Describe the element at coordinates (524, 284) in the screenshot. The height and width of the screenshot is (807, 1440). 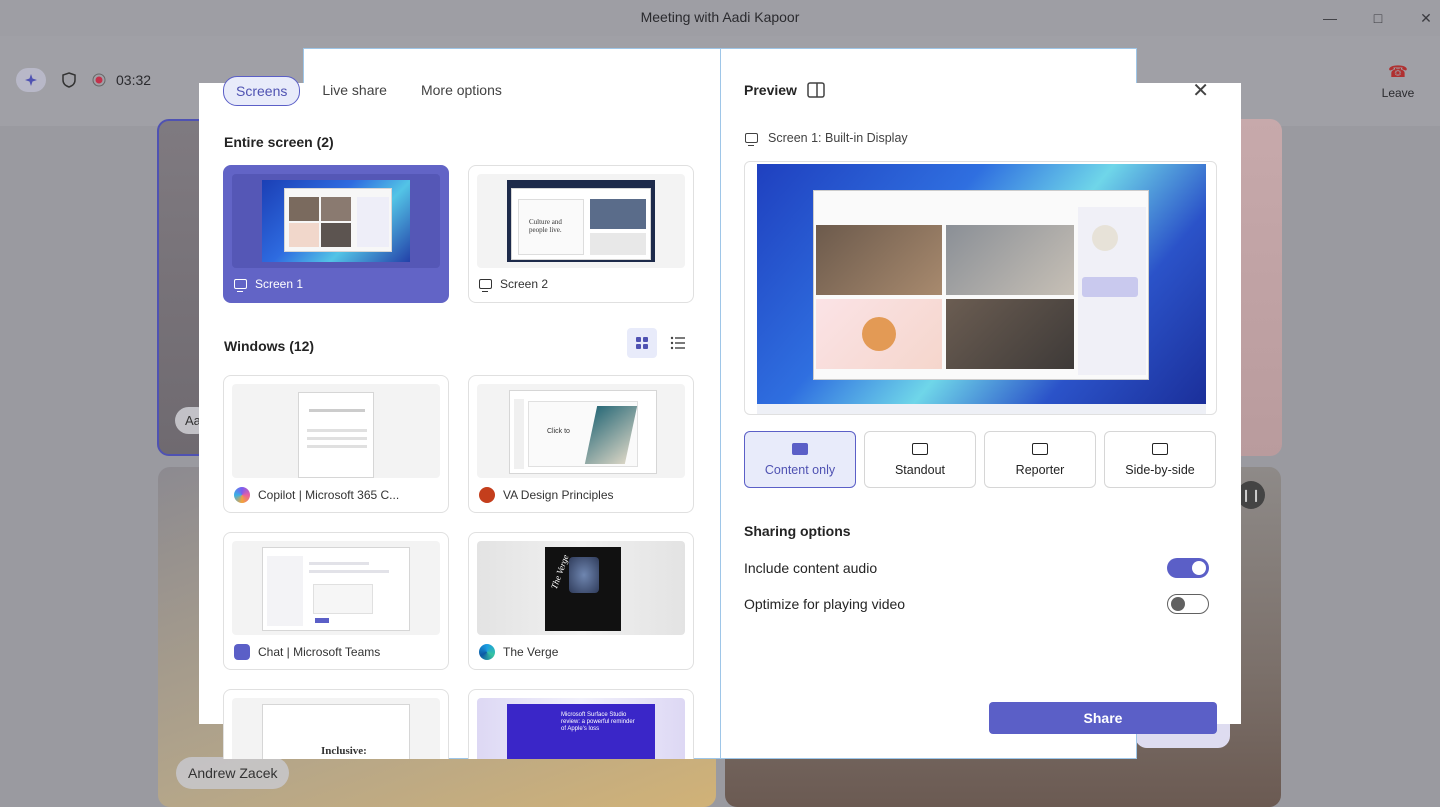
I see `screen-card-label: Screen 2` at that location.